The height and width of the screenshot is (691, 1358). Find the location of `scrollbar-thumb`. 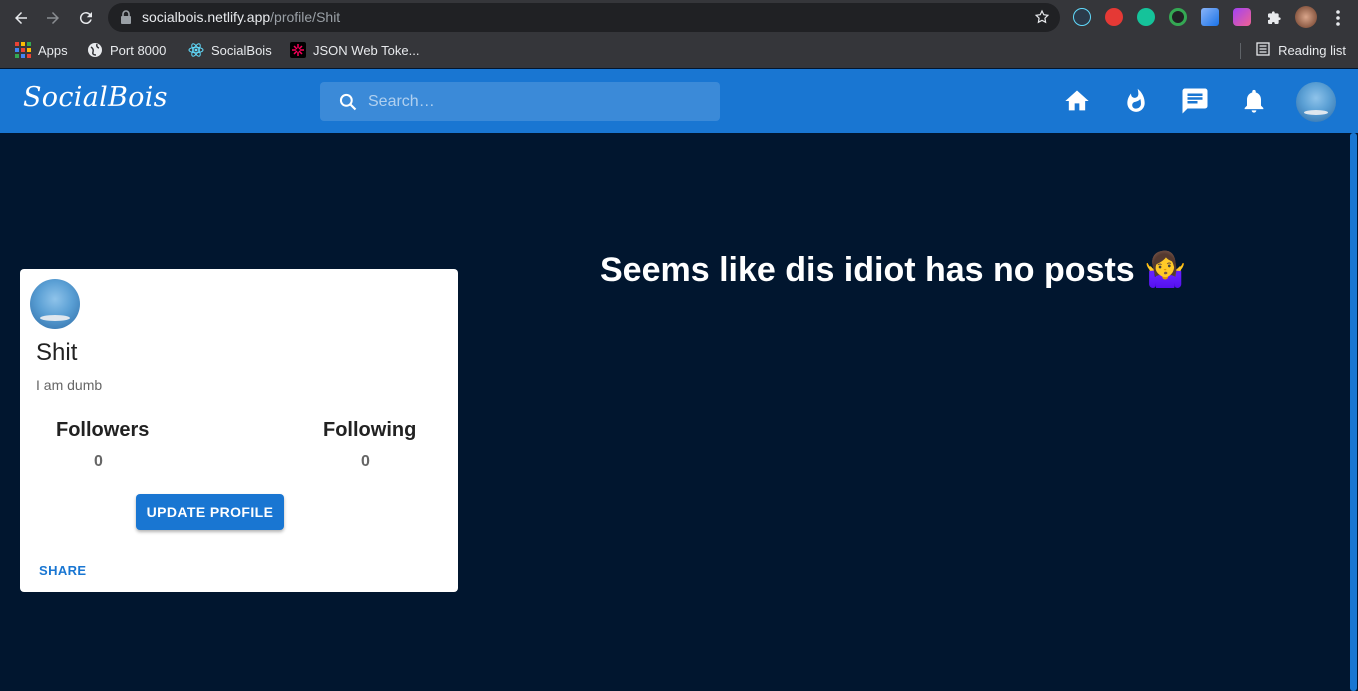

scrollbar-thumb is located at coordinates (1353, 412).